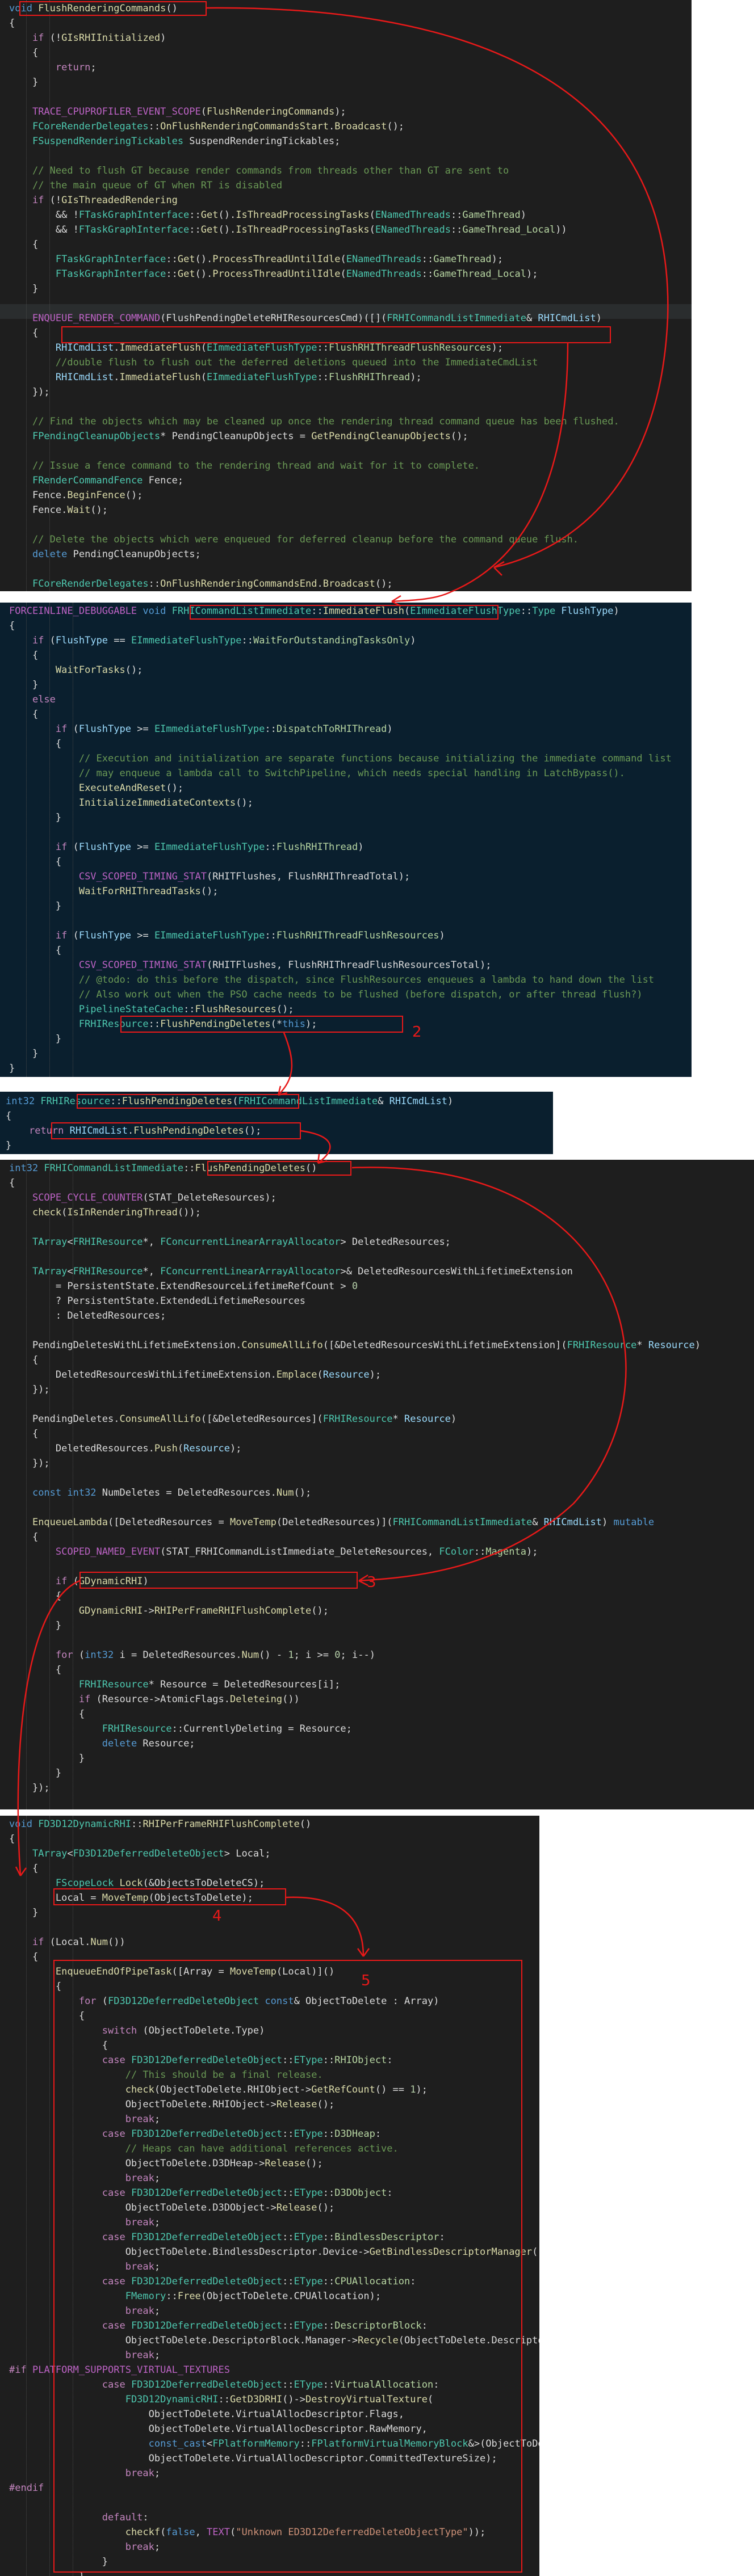 This screenshot has width=754, height=2576. I want to click on code-token: Wait, so click(79, 510).